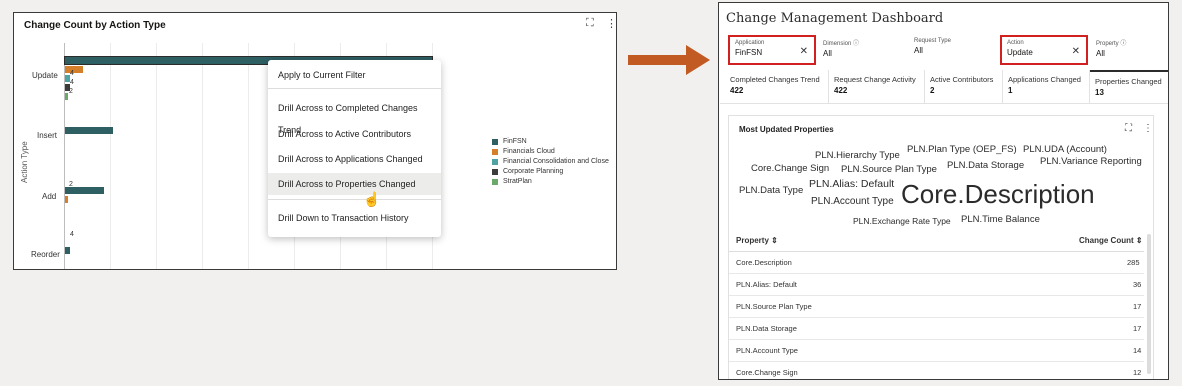  Describe the element at coordinates (932, 41) in the screenshot. I see `filter-label: Request Type` at that location.